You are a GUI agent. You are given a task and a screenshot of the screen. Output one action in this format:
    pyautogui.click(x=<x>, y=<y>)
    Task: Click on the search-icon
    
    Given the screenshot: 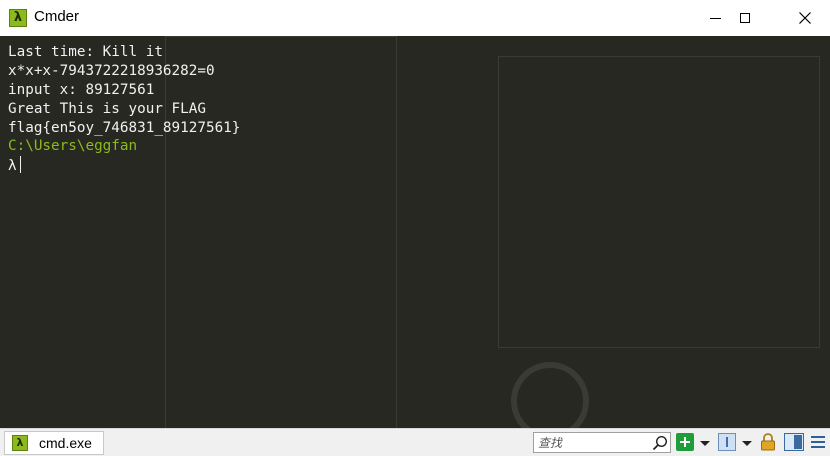 What is the action you would take?
    pyautogui.click(x=660, y=443)
    